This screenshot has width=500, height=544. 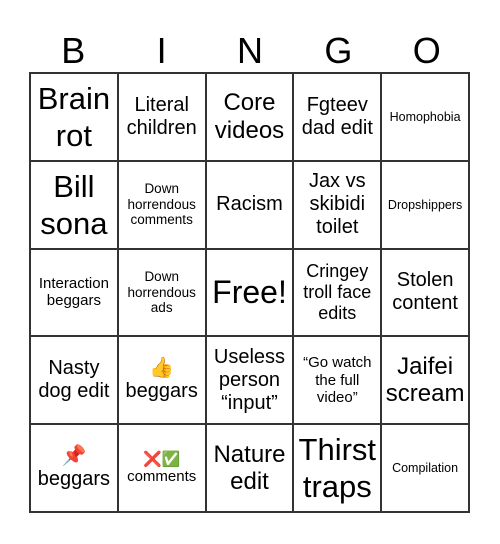 I want to click on bingo-cell: Fgteev dad edit, so click(x=337, y=117).